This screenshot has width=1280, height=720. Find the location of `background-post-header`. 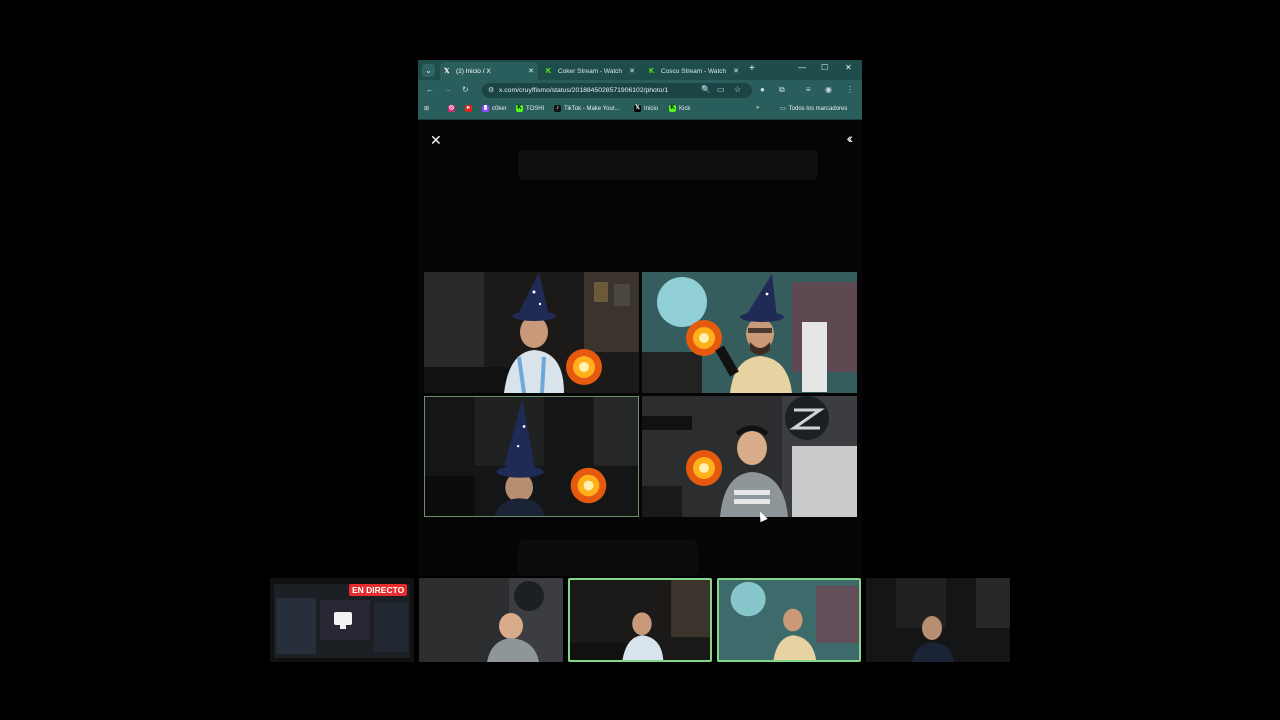

background-post-header is located at coordinates (668, 165).